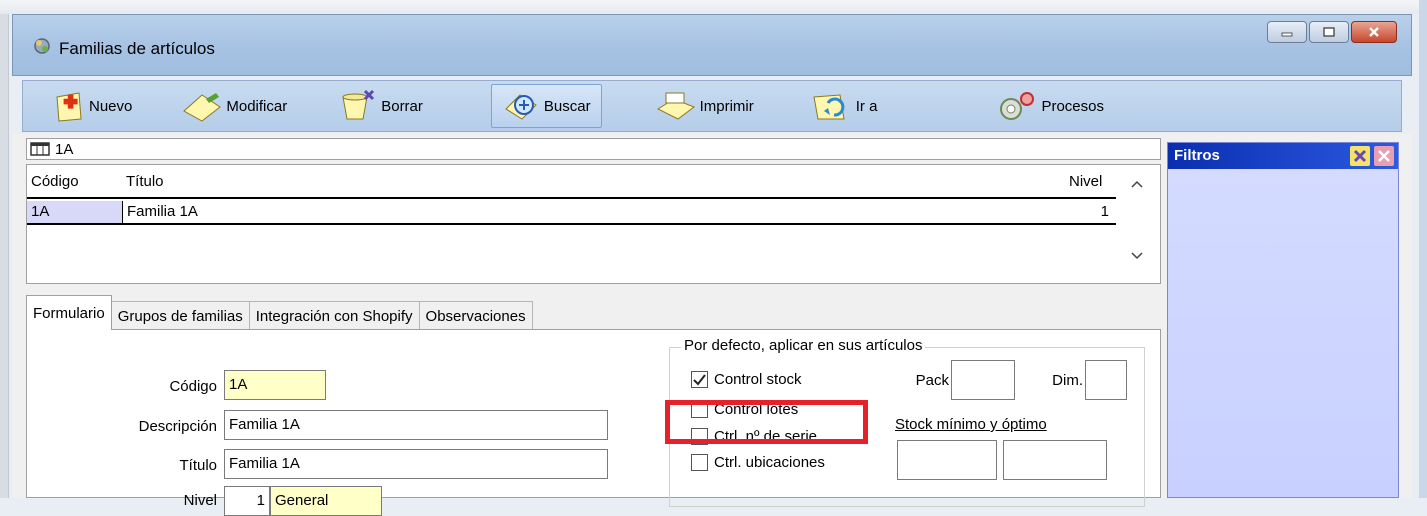  Describe the element at coordinates (111, 106) in the screenshot. I see `nuevo-label: Nuevo` at that location.